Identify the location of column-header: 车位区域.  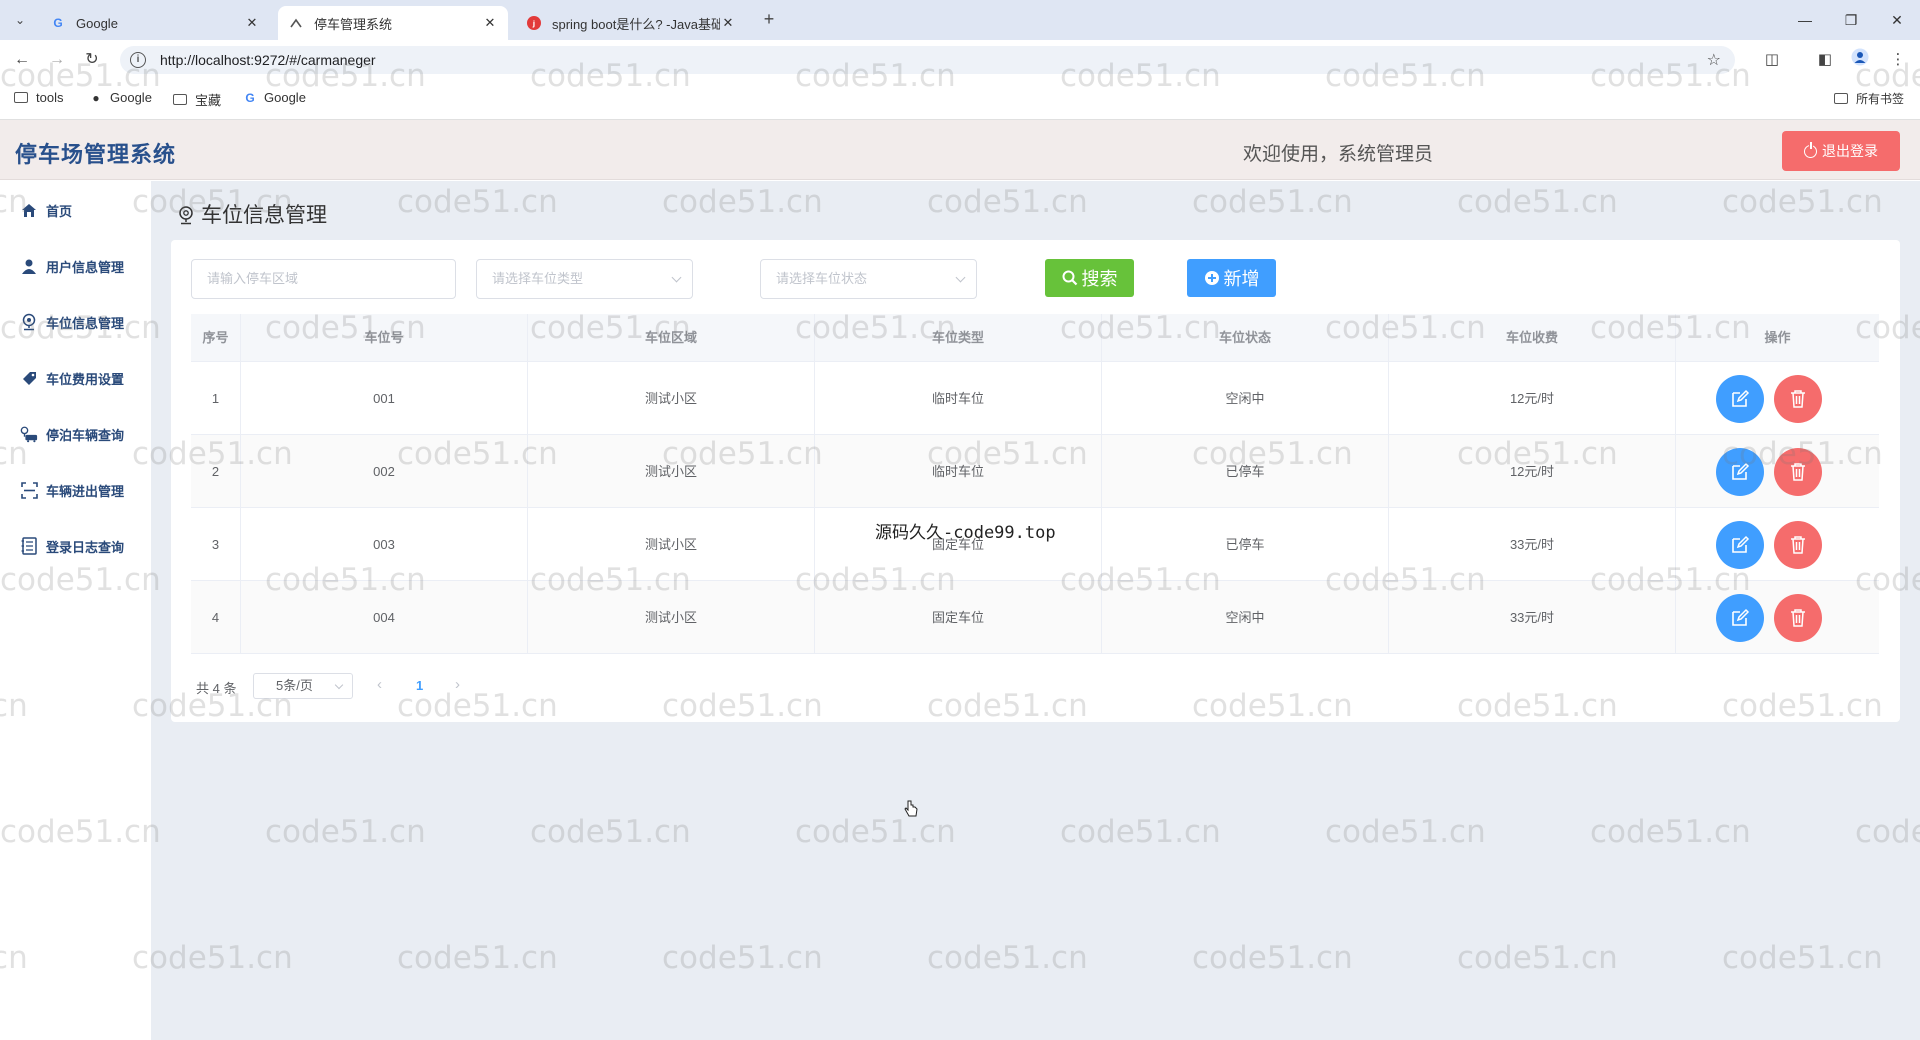
(671, 338).